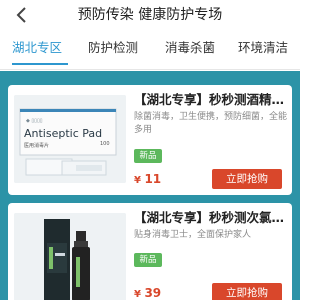 The image size is (320, 300). I want to click on product-image: ◆ ▯▯▯▯ 100 Antiseptic Pad 医用消毒片, so click(70, 139).